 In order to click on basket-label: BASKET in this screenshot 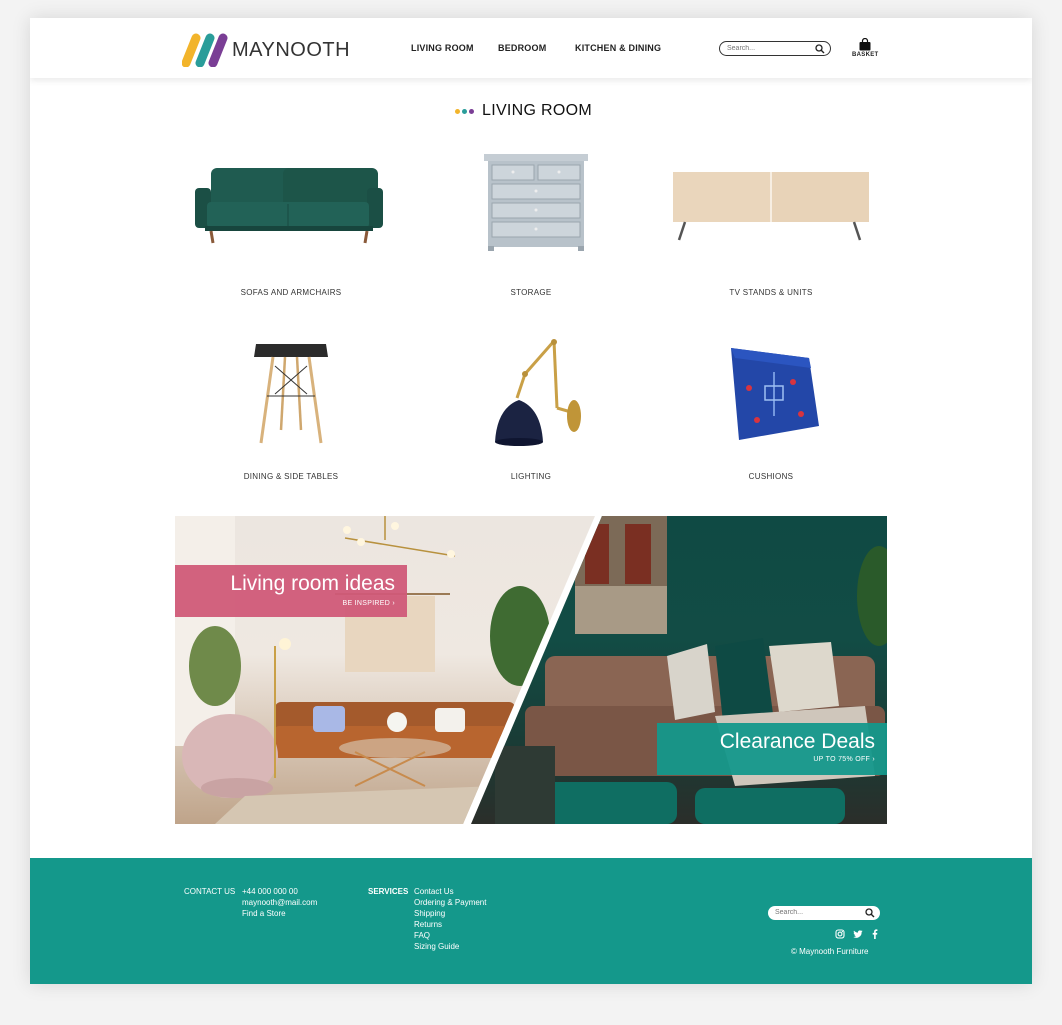, I will do `click(865, 55)`.